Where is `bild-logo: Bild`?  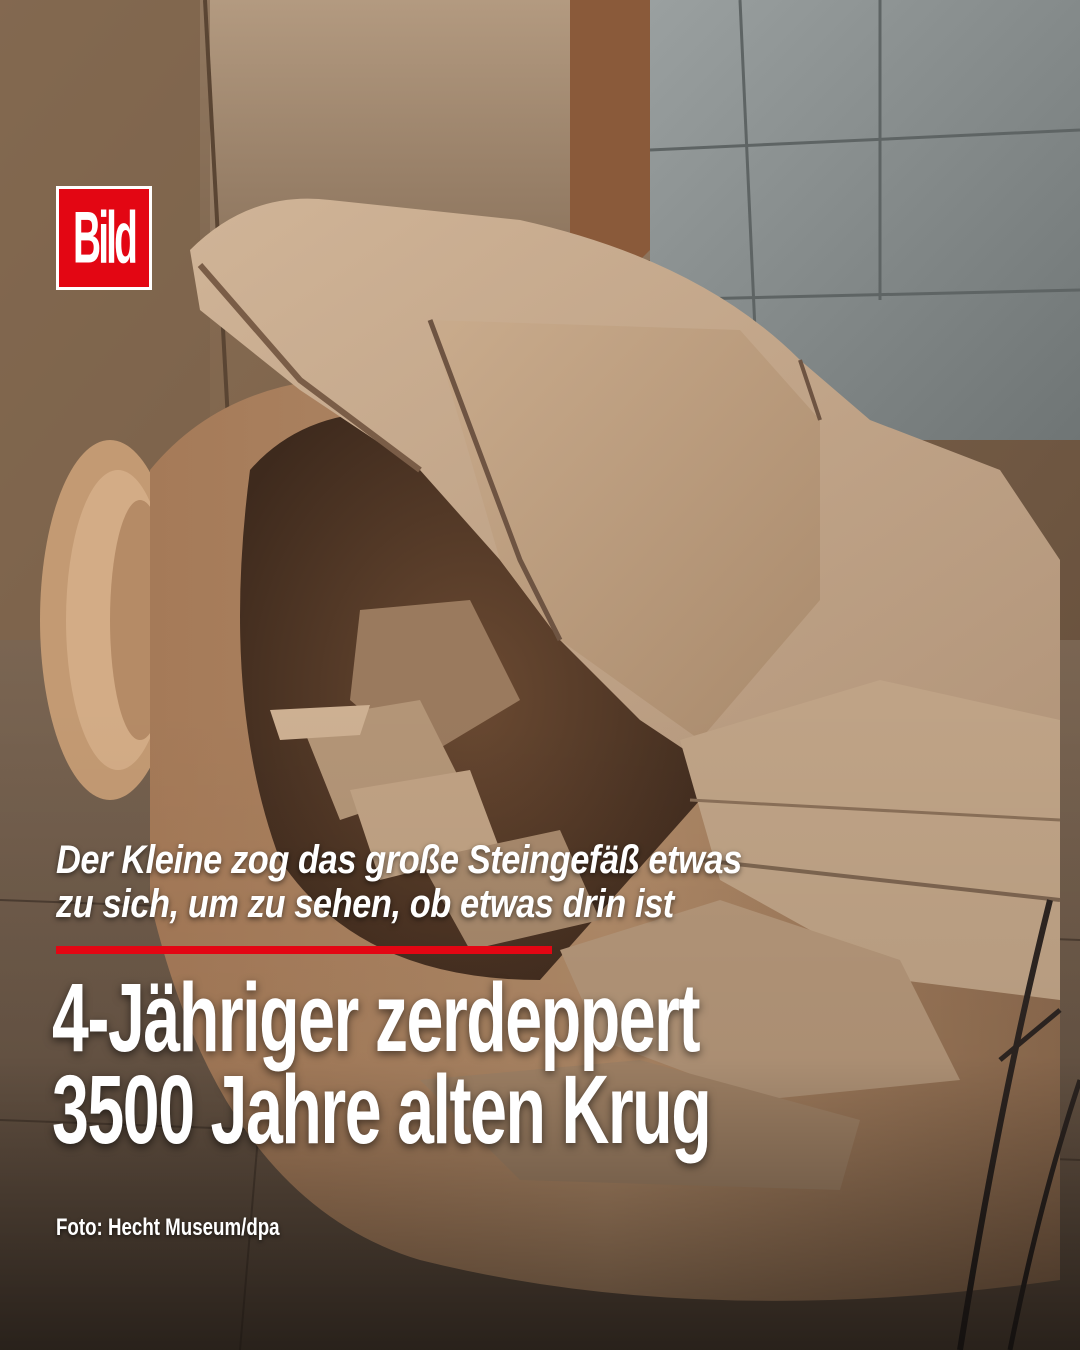 bild-logo: Bild is located at coordinates (104, 238).